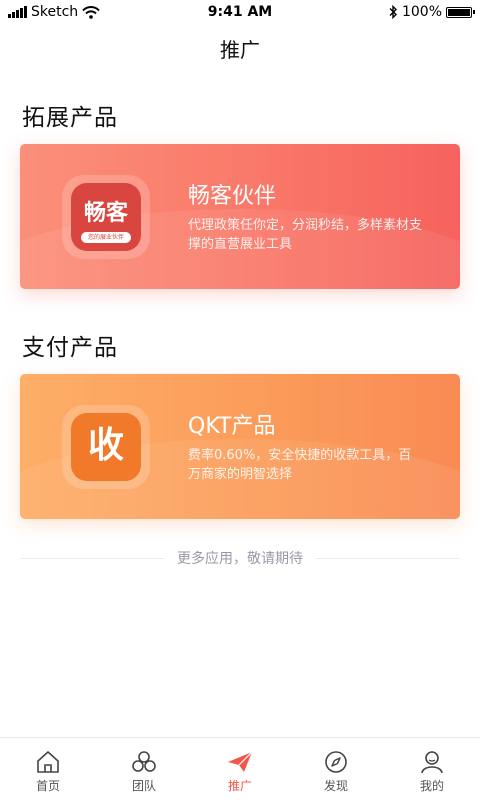 The width and height of the screenshot is (480, 800). Describe the element at coordinates (232, 426) in the screenshot. I see `qkt-card-title: QKT产品` at that location.